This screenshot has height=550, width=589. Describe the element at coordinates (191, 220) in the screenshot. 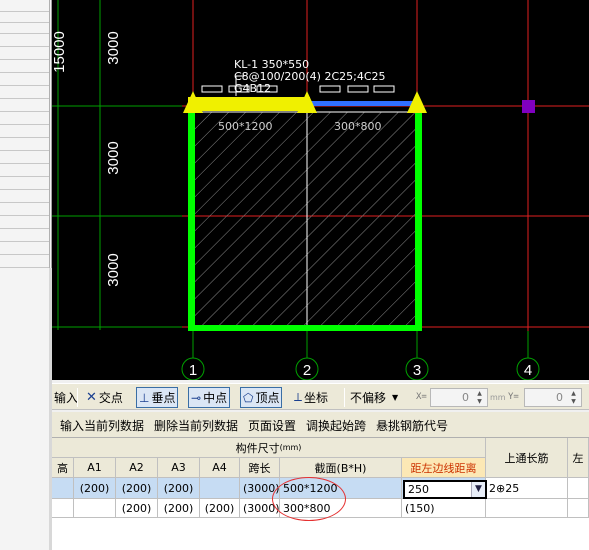

I see `wall-left` at that location.